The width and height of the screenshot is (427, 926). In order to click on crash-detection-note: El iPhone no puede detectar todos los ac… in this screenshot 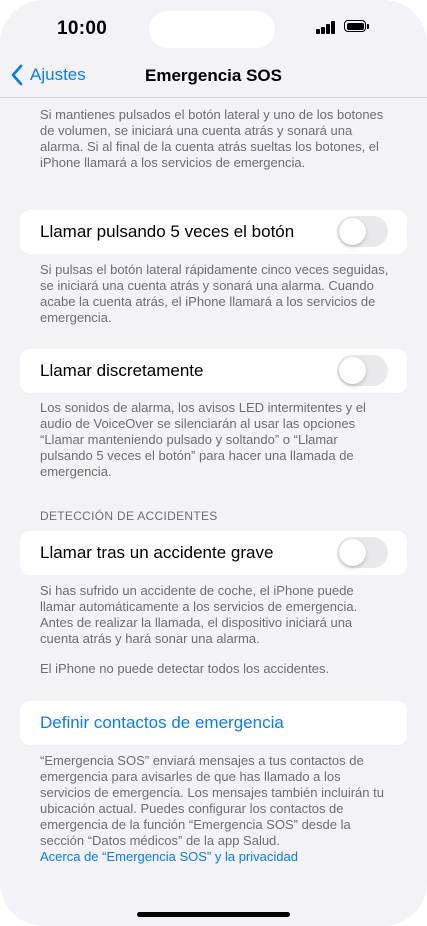, I will do `click(185, 668)`.